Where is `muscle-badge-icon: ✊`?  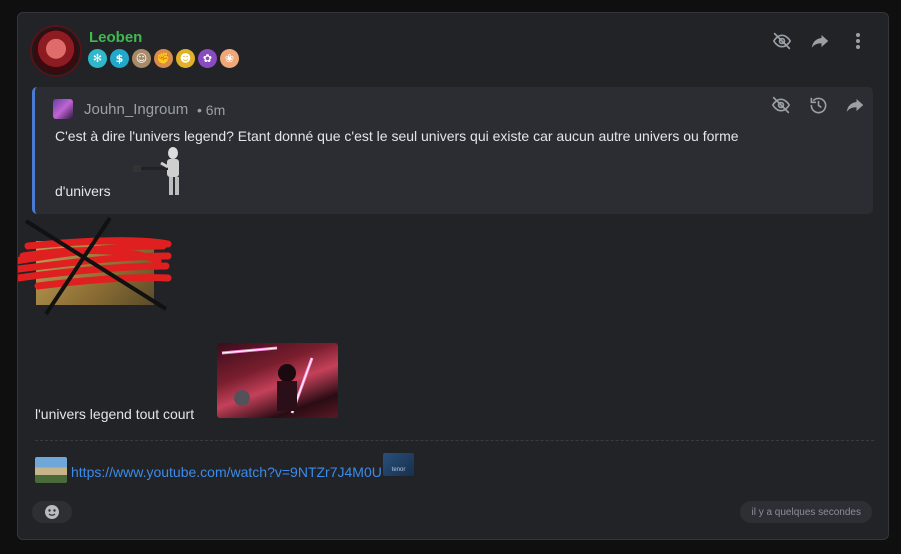 muscle-badge-icon: ✊ is located at coordinates (163, 58).